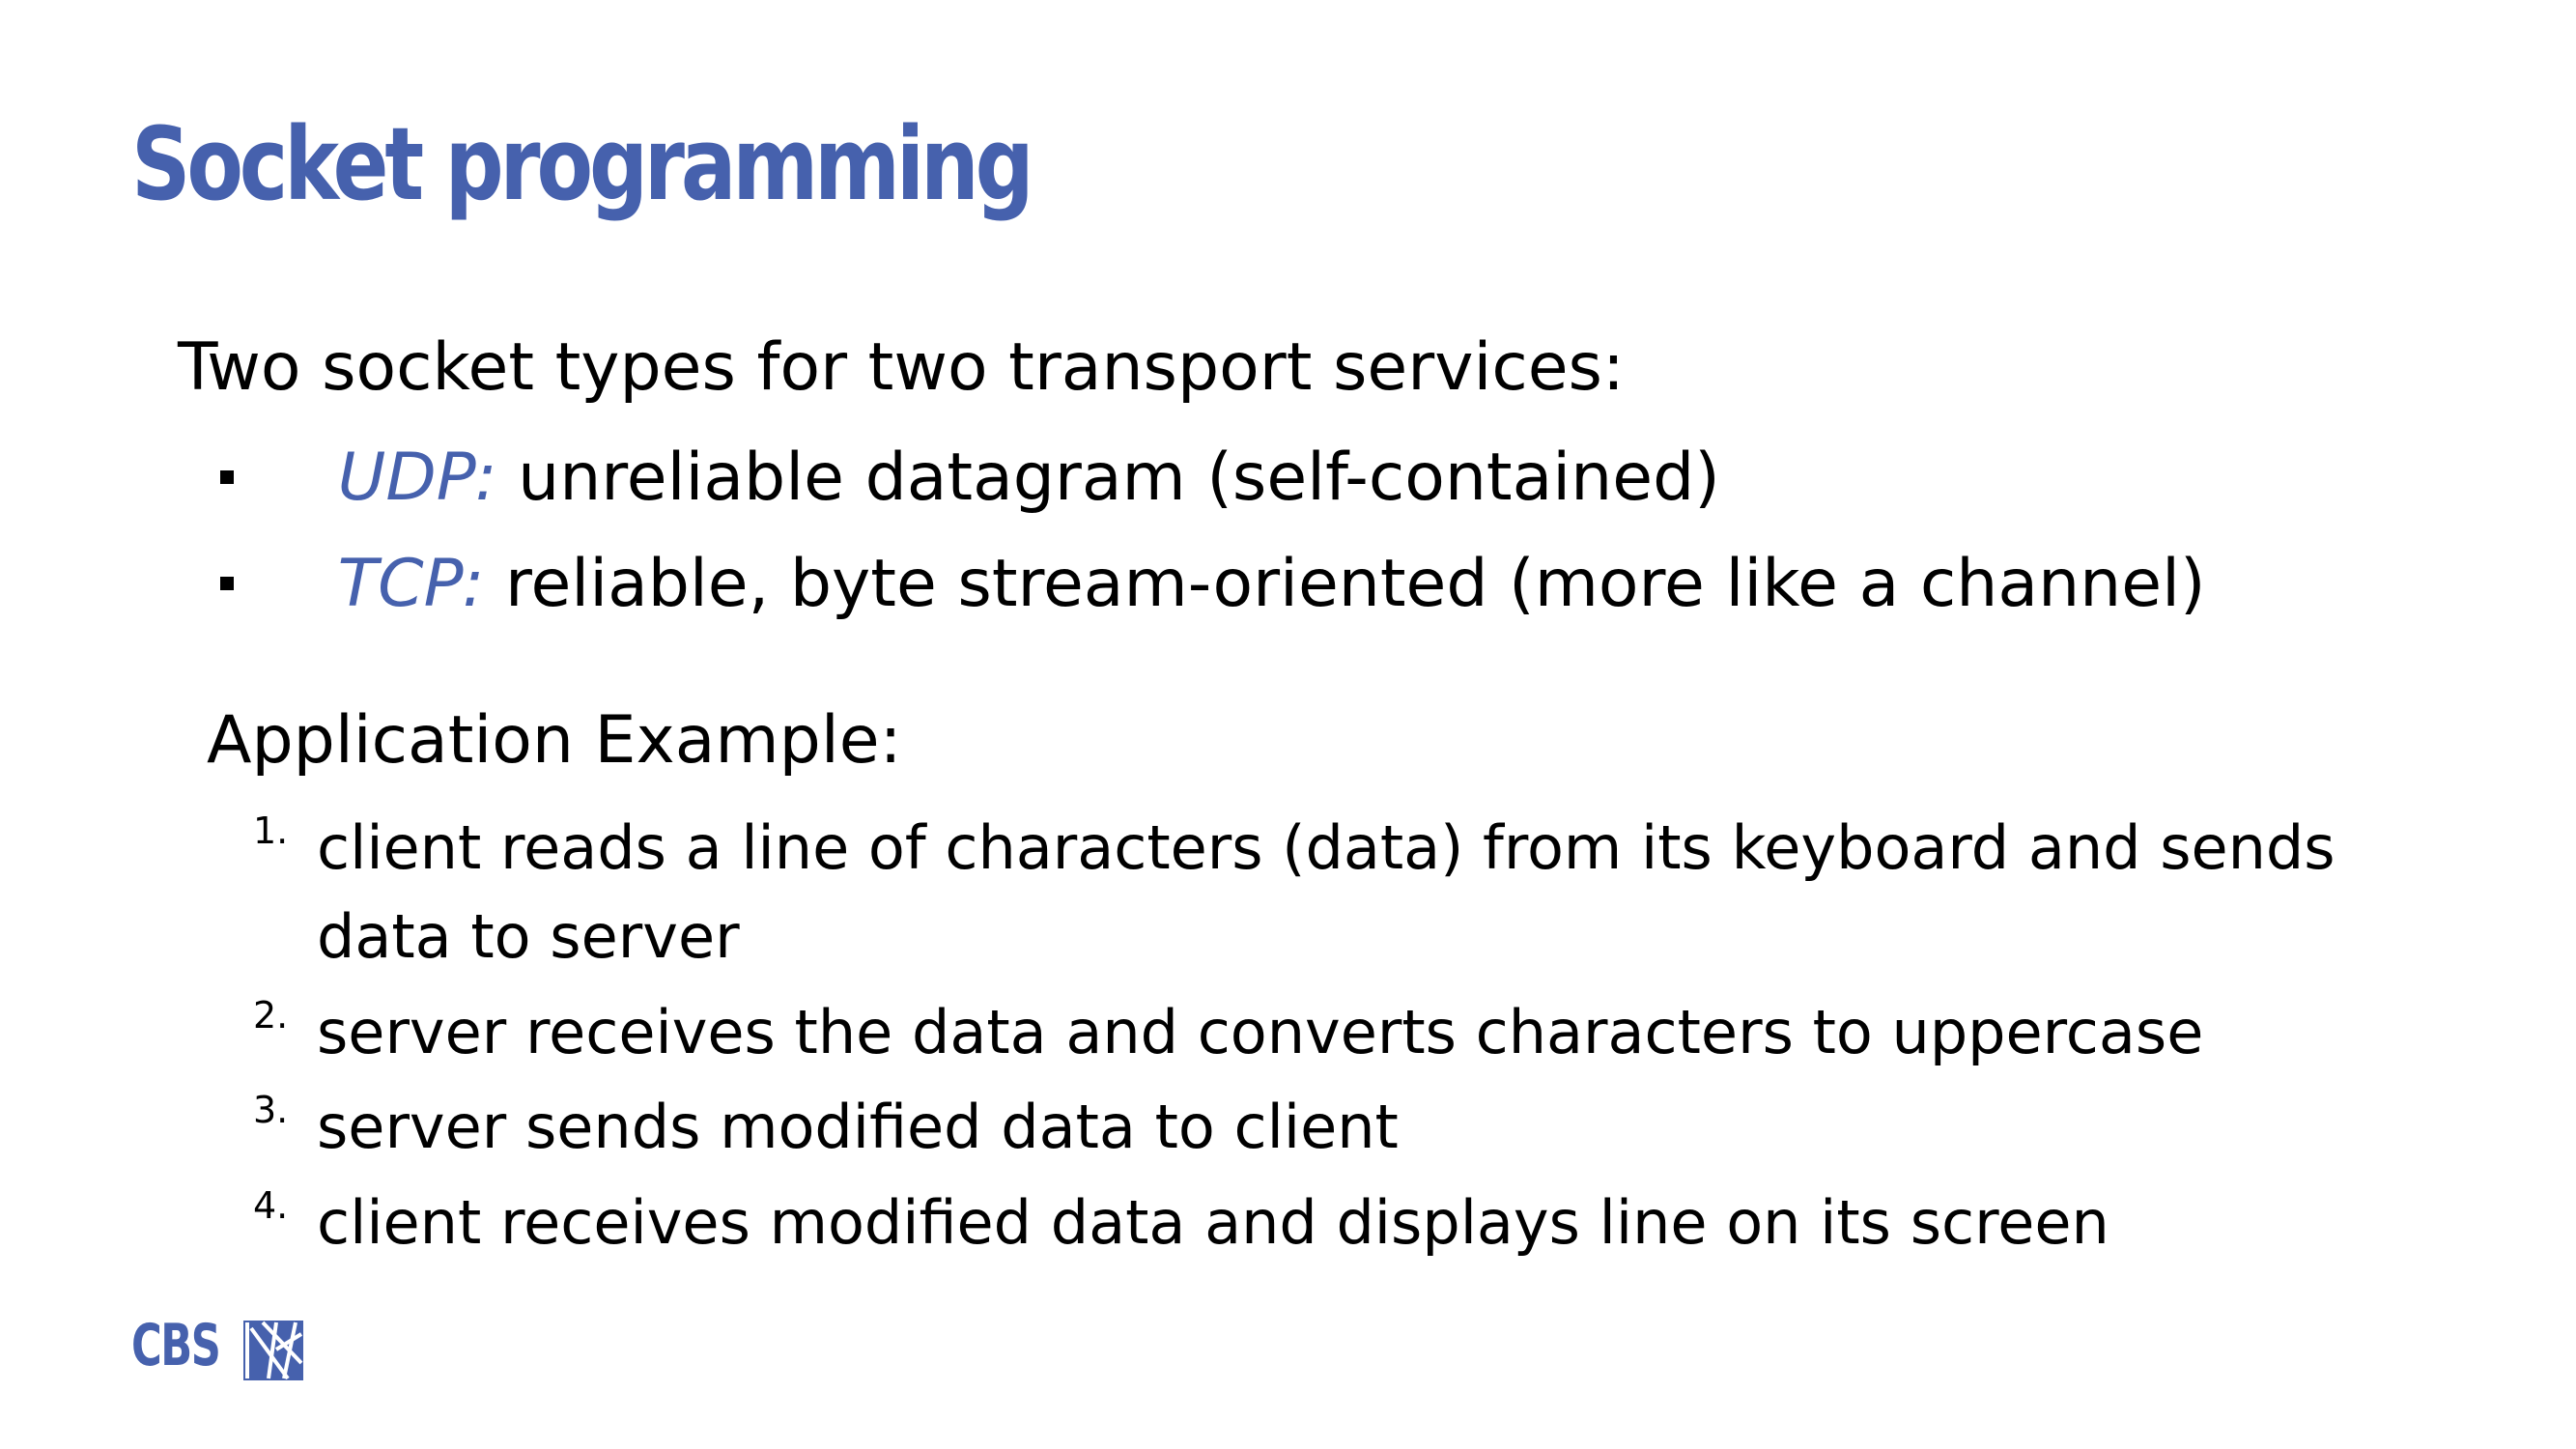 Image resolution: width=2576 pixels, height=1449 pixels. I want to click on list-item: 3. server sends modified data to client, so click(1333, 1127).